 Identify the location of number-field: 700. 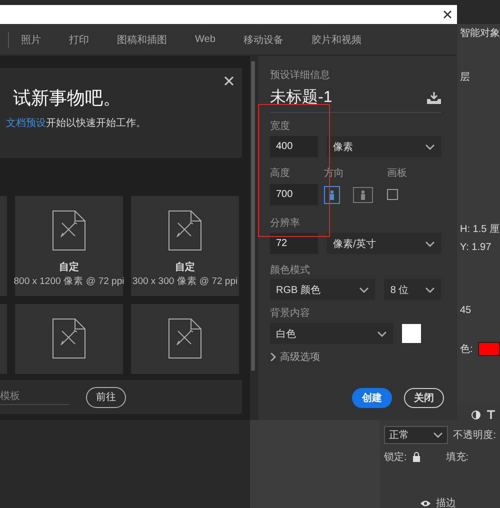
(294, 194).